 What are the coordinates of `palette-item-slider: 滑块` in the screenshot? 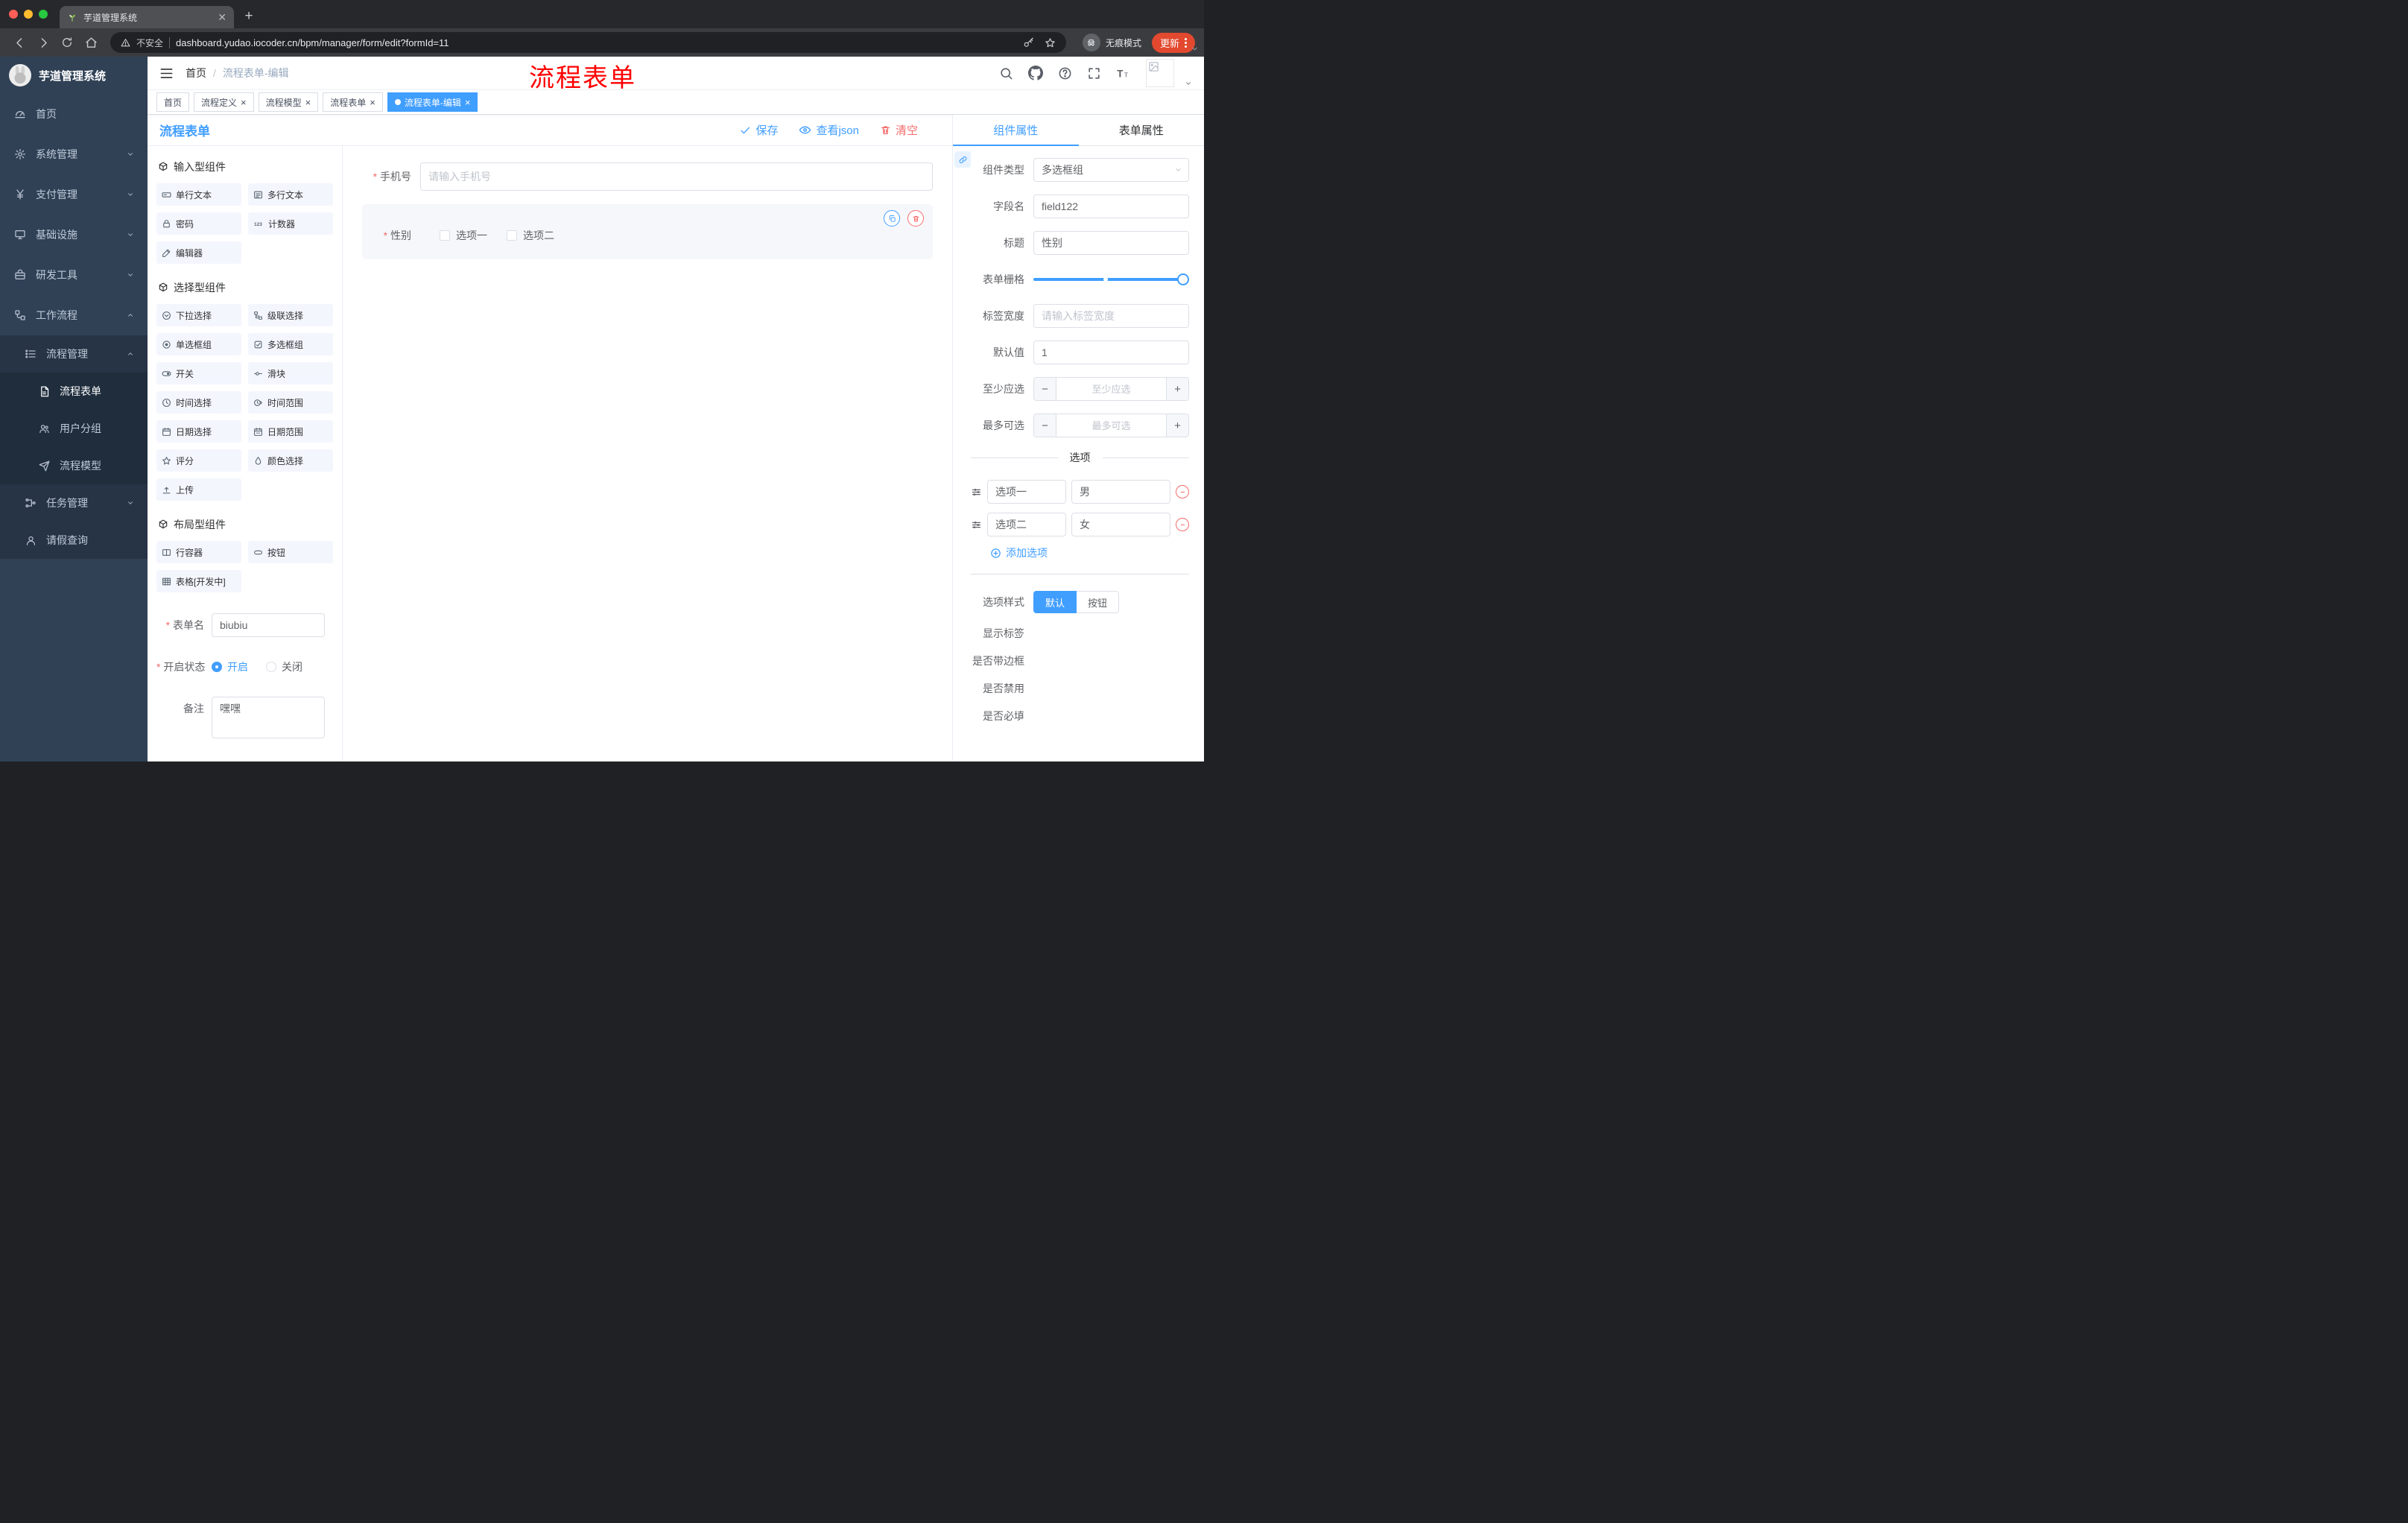 It's located at (290, 373).